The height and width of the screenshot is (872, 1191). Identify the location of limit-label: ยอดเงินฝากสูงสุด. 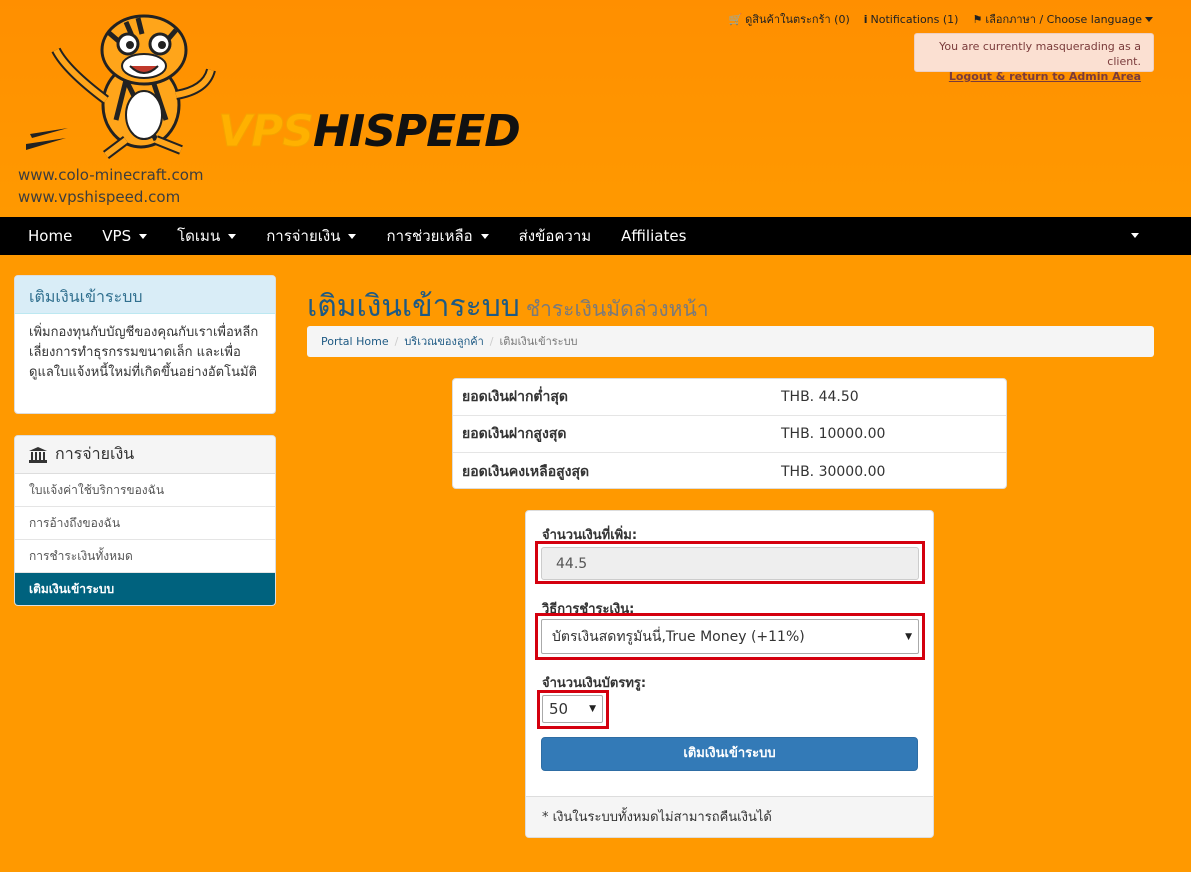
(514, 434).